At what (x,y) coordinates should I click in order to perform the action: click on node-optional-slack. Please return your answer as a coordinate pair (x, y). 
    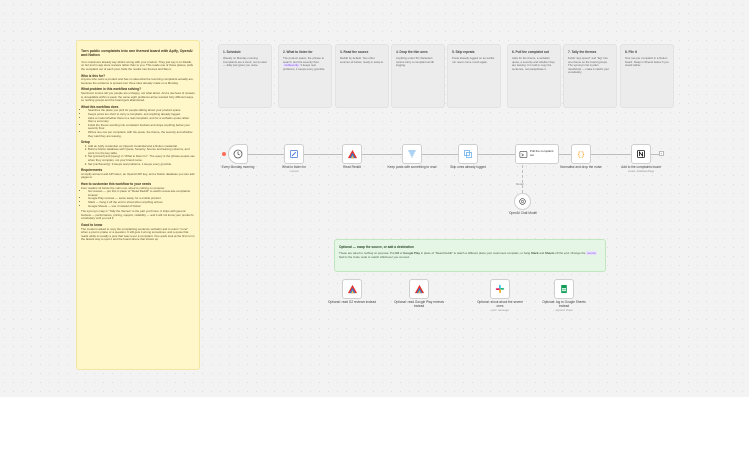
    Looking at the image, I should click on (500, 289).